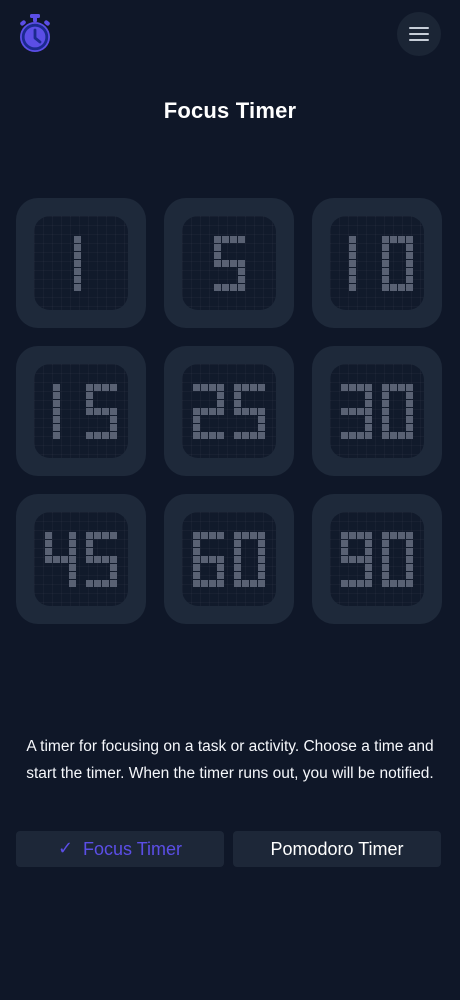  Describe the element at coordinates (377, 559) in the screenshot. I see `timer-card-90: 90` at that location.